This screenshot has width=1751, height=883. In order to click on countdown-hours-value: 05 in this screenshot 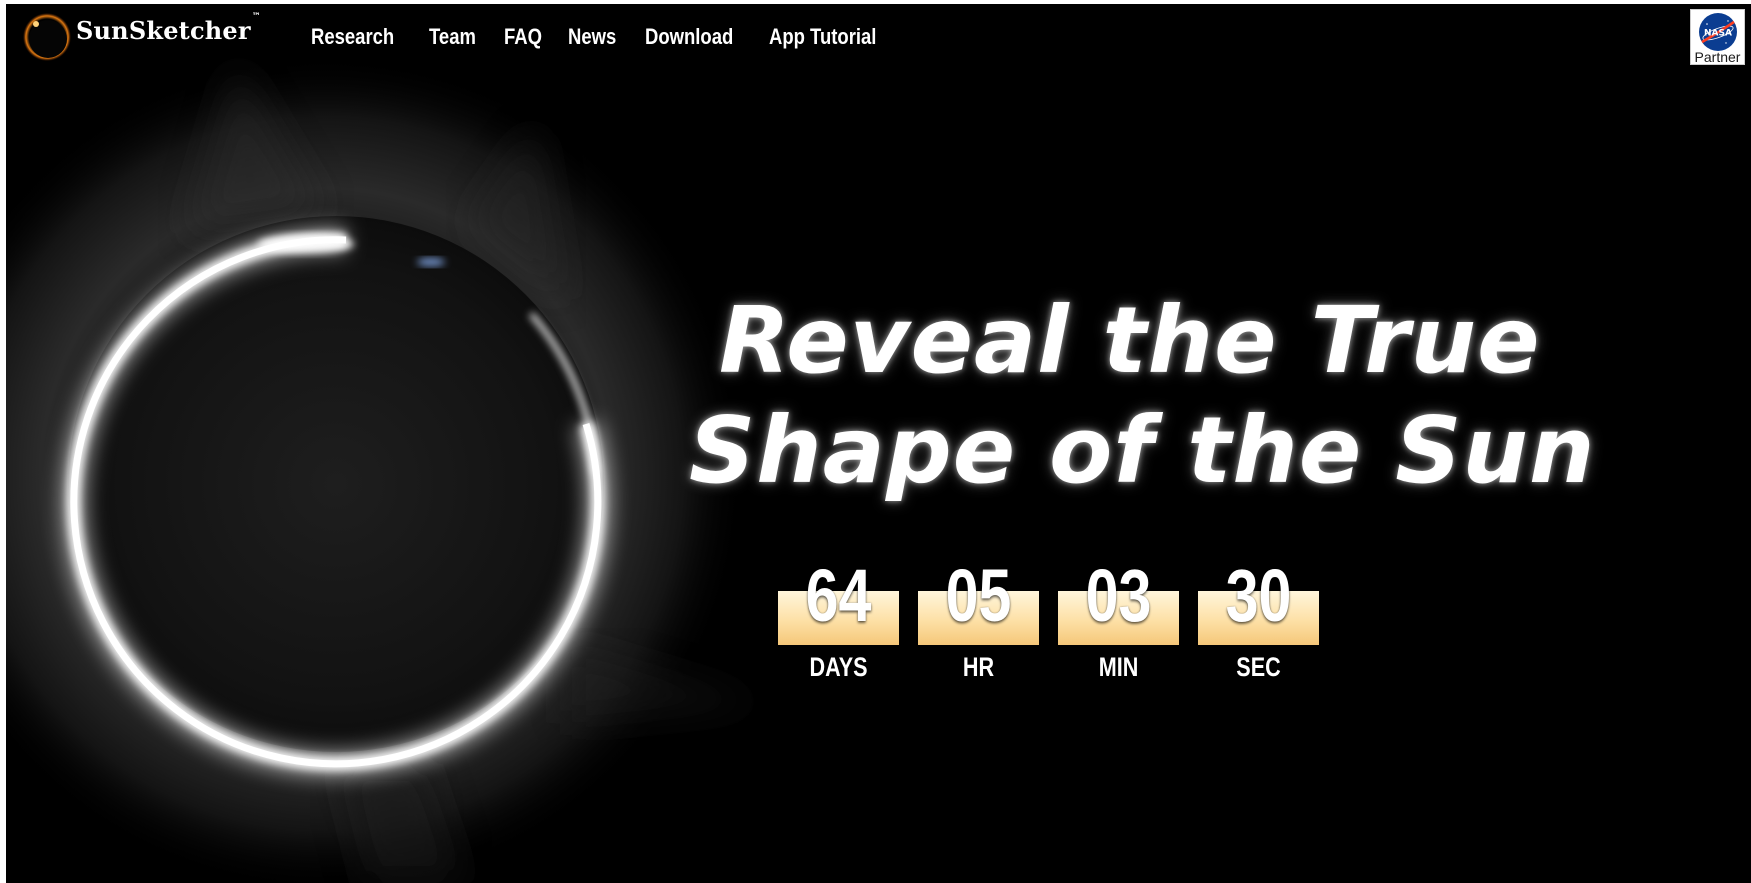, I will do `click(978, 595)`.